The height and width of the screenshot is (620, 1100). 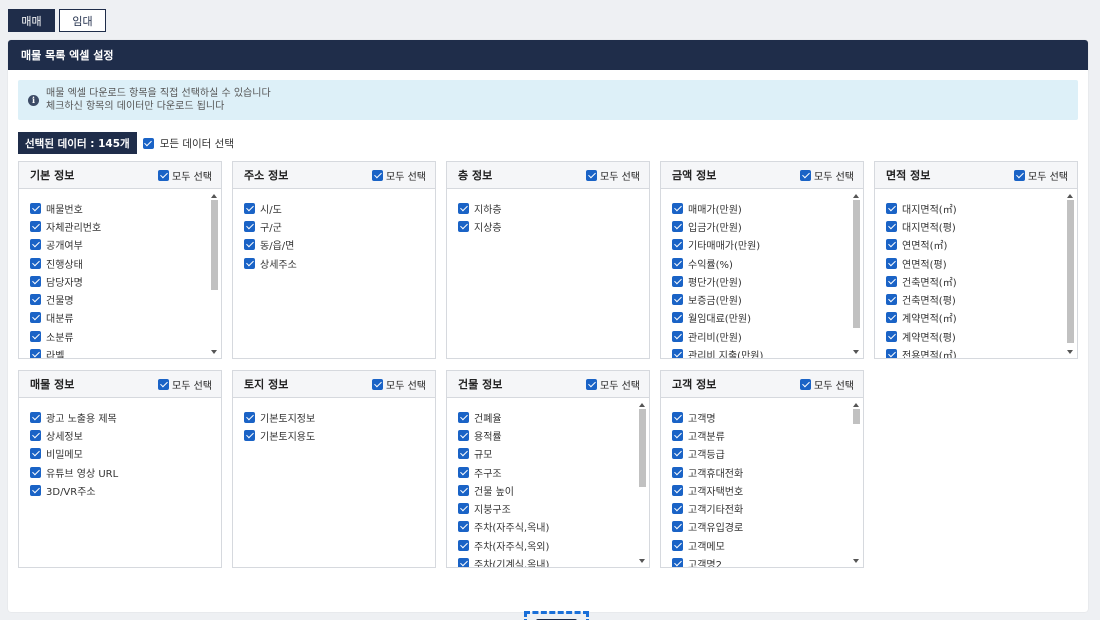 What do you see at coordinates (125, 472) in the screenshot?
I see `field-item: 유튜브 영상 URL` at bounding box center [125, 472].